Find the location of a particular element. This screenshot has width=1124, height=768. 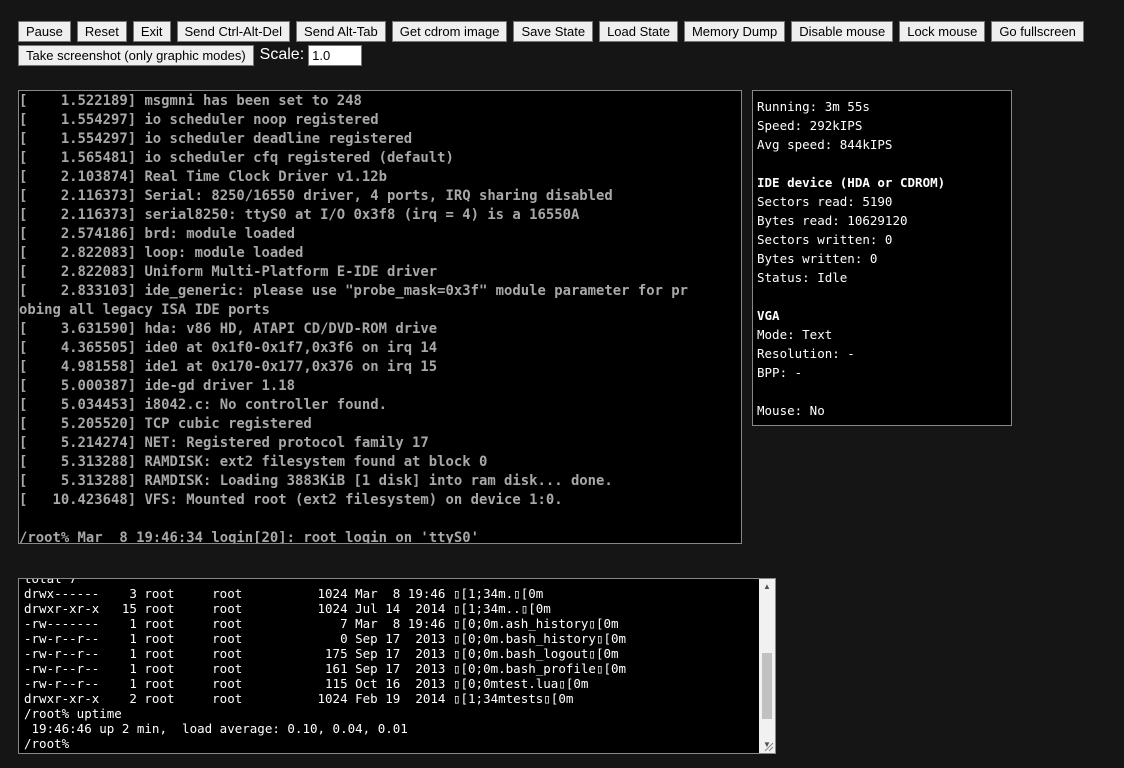

send-ctrl-alt-del-button: Send Ctrl-Alt-Del is located at coordinates (233, 31).